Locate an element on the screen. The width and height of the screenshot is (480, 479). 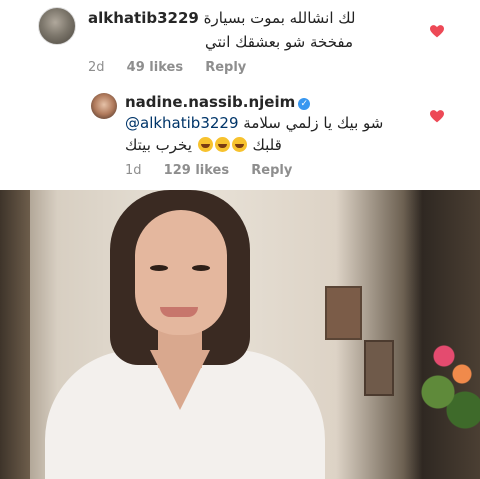
comment-line-1: alkhatib3229 لك انشالله بموت بسيارة is located at coordinates (222, 18).